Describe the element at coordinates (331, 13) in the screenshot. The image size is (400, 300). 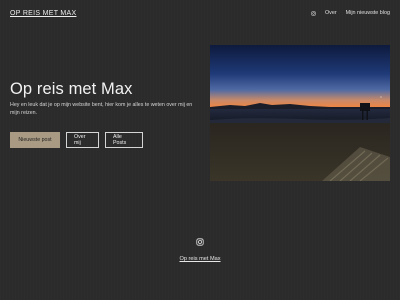
I see `nav-item-over: Over` at that location.